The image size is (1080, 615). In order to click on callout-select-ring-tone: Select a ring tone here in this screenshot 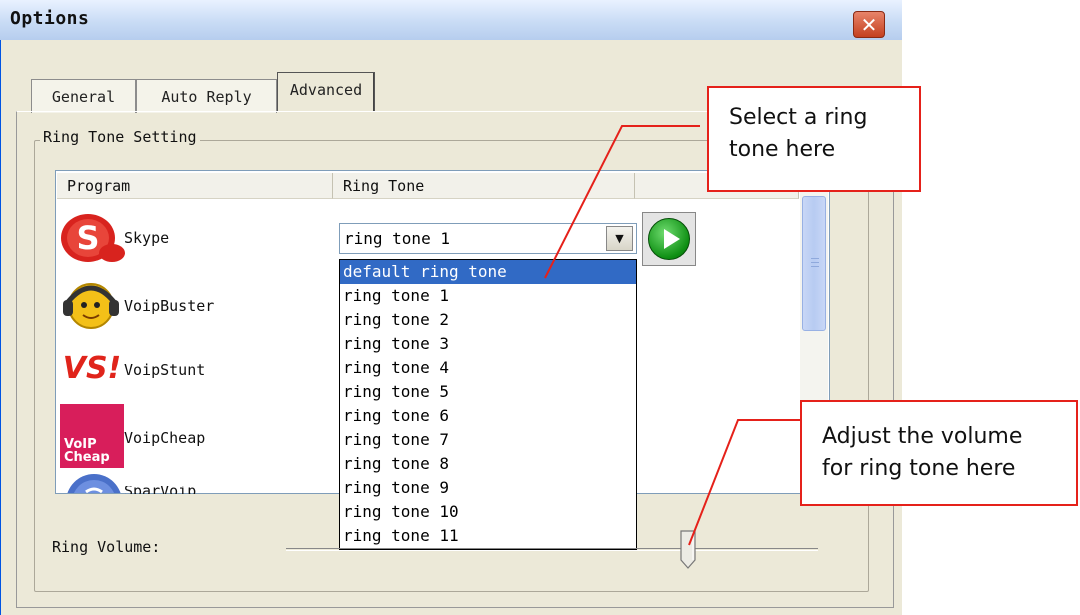, I will do `click(814, 139)`.